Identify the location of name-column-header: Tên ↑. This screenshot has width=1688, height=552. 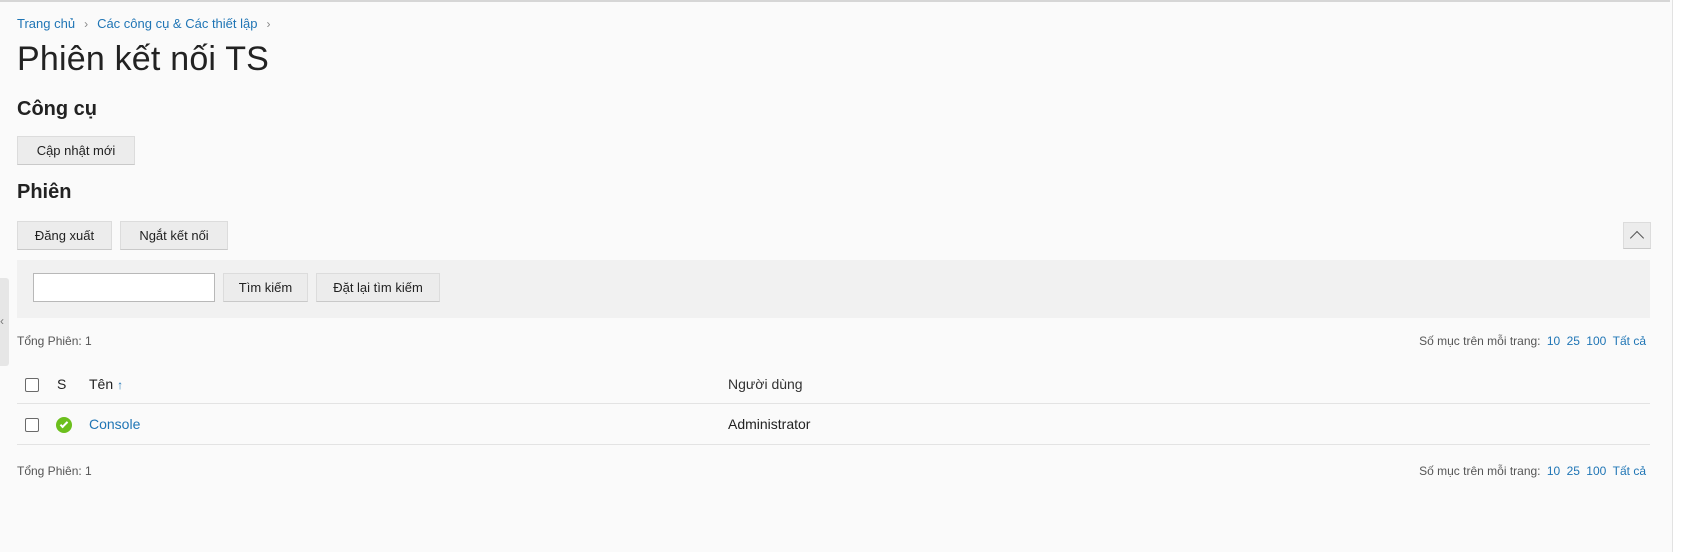
(106, 384).